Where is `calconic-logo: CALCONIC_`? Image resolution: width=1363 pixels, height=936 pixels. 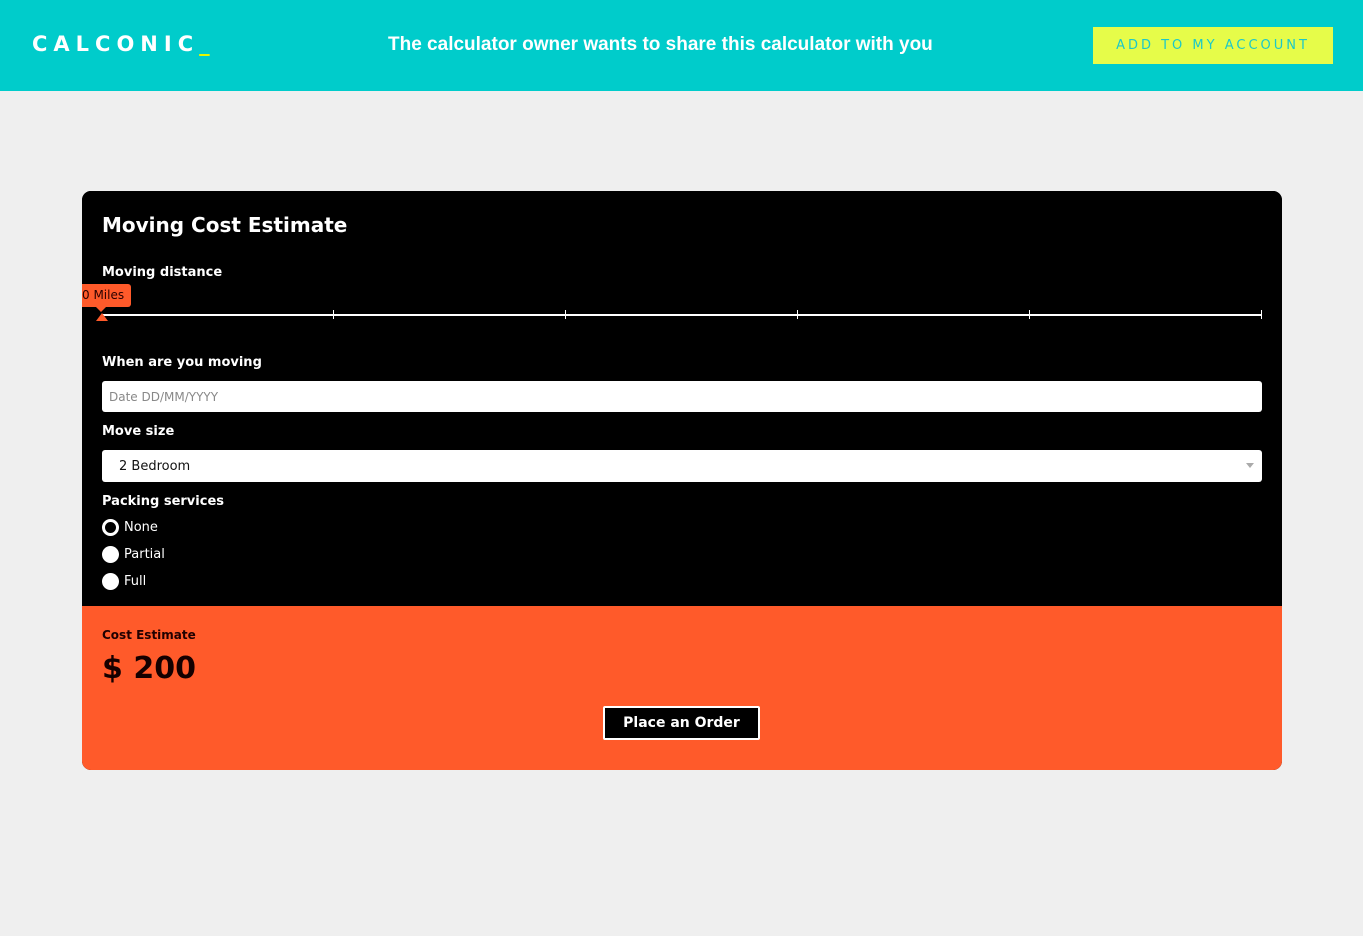 calconic-logo: CALCONIC_ is located at coordinates (121, 44).